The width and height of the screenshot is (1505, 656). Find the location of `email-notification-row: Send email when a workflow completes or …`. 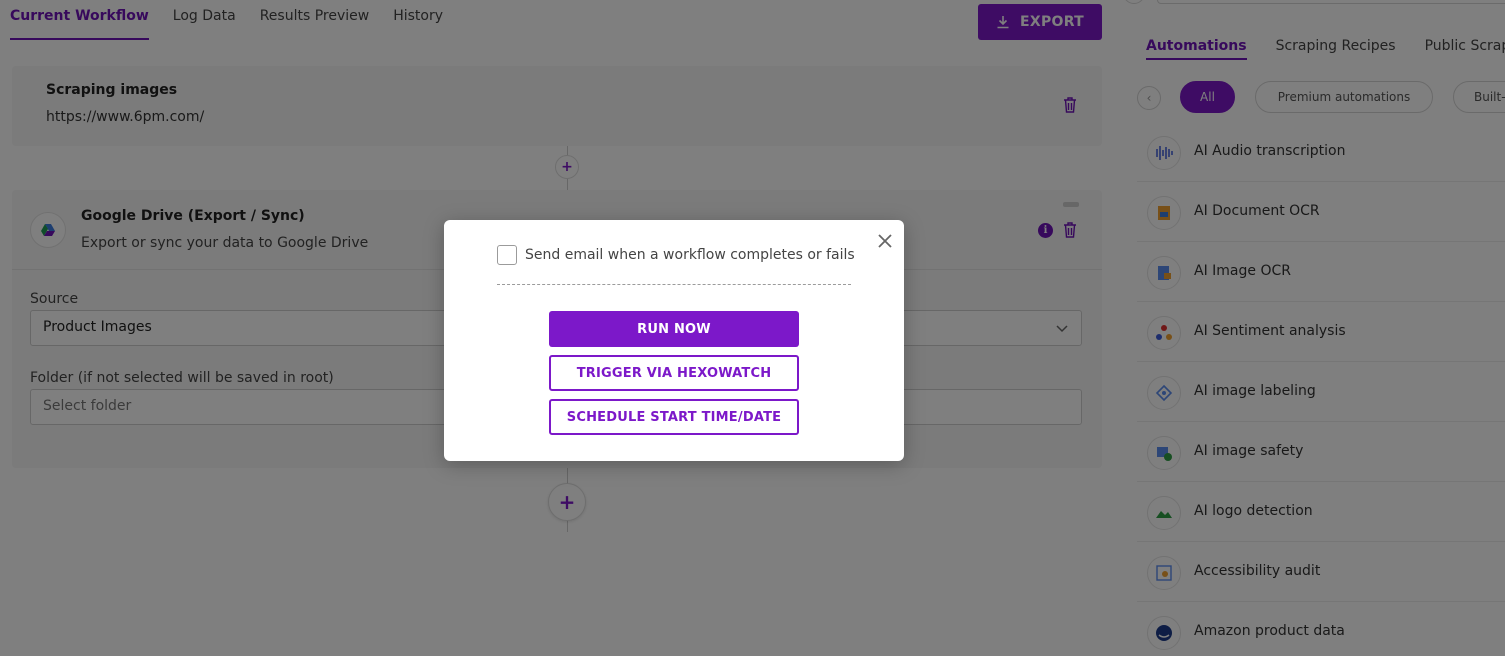

email-notification-row: Send email when a workflow completes or … is located at coordinates (676, 255).